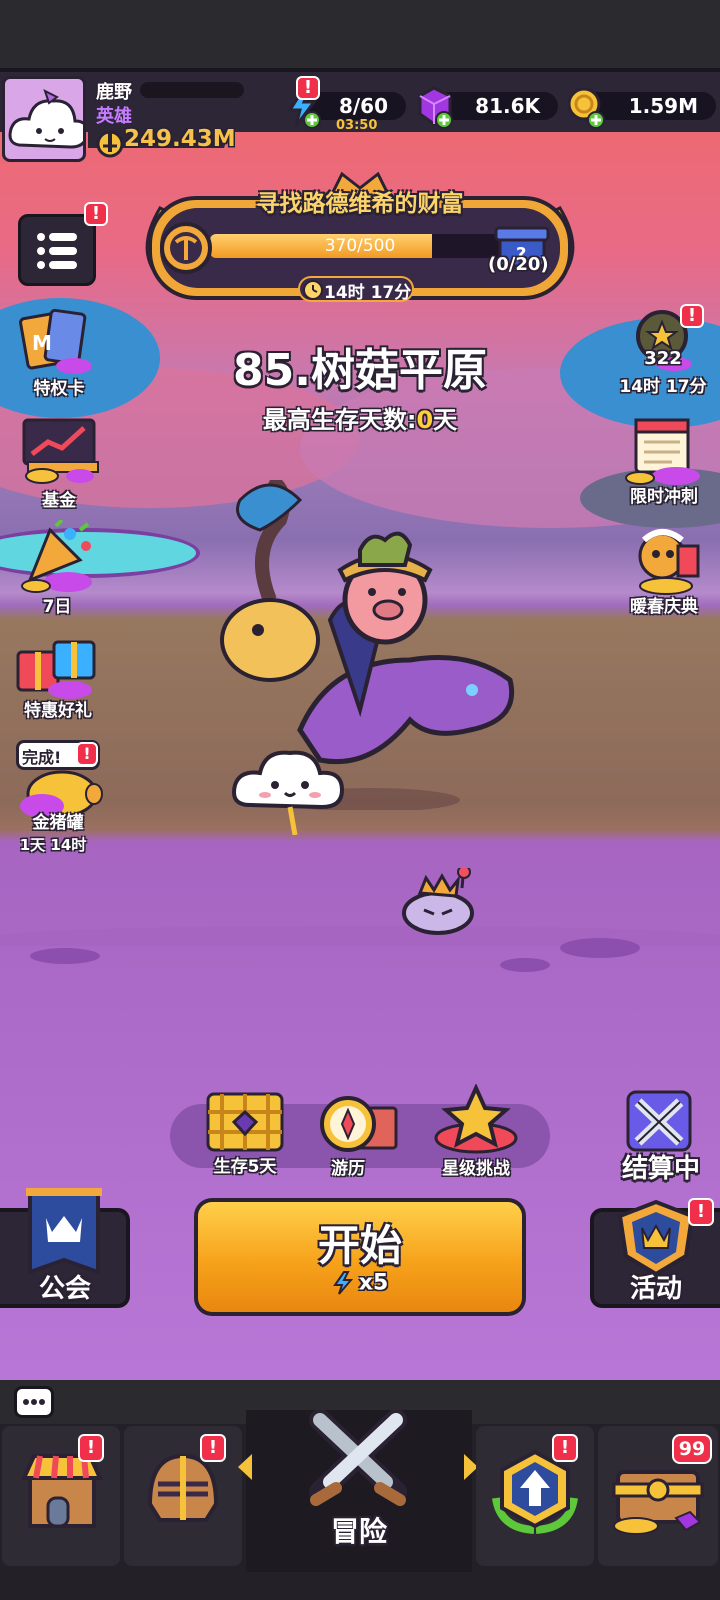  What do you see at coordinates (660, 1169) in the screenshot?
I see `settlement-label: 结算中` at bounding box center [660, 1169].